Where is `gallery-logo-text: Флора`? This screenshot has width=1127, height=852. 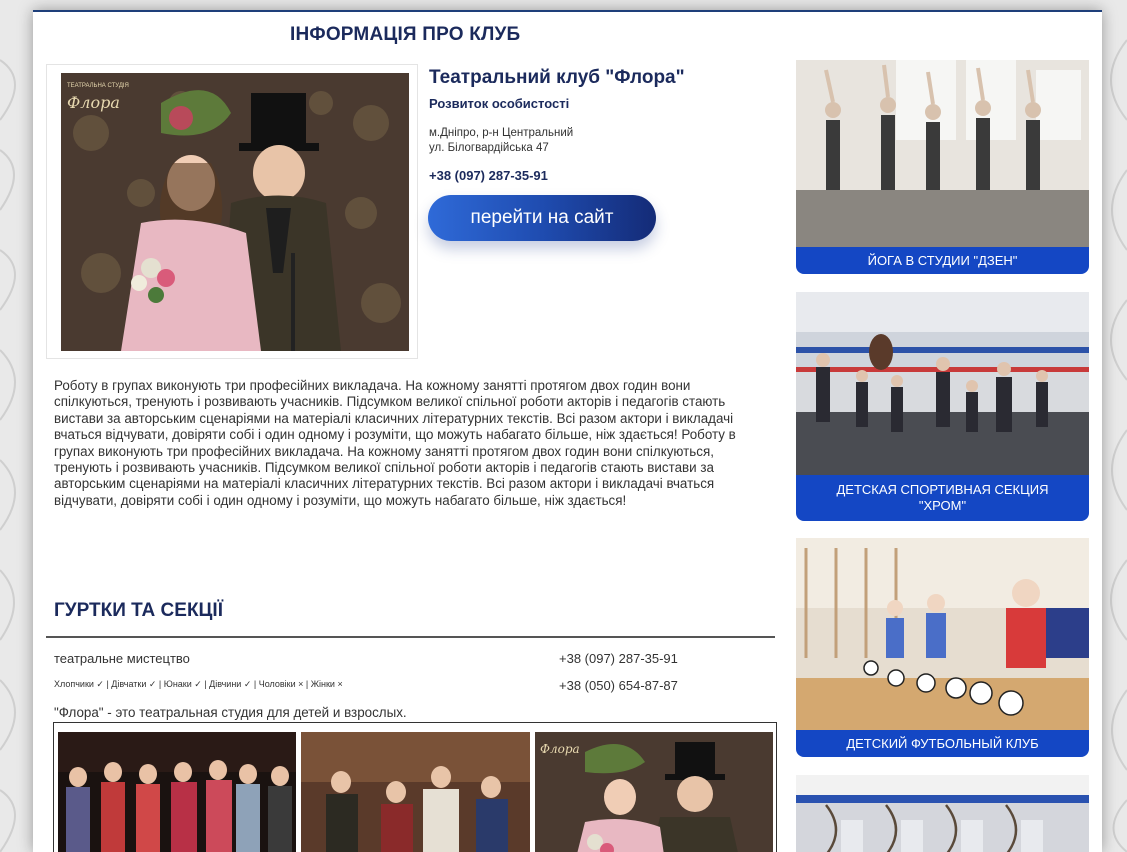 gallery-logo-text: Флора is located at coordinates (560, 749).